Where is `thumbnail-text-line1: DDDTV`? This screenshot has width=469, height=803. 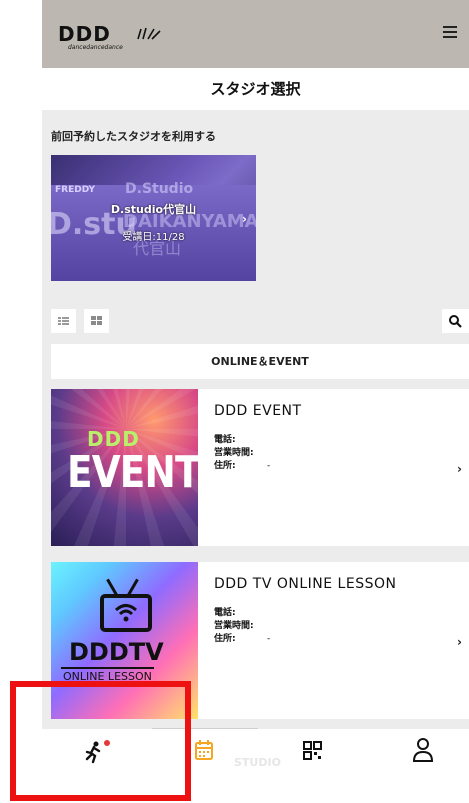 thumbnail-text-line1: DDDTV is located at coordinates (116, 652).